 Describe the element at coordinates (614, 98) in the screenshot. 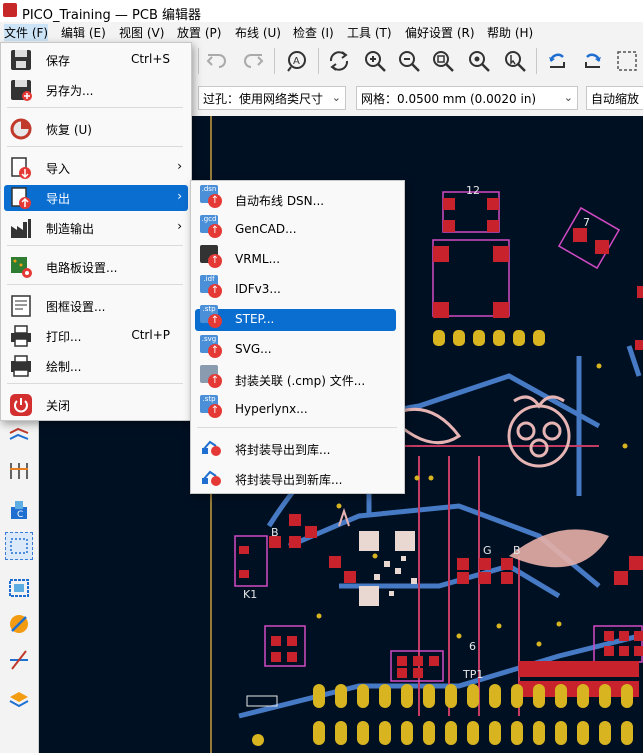

I see `zoom-combo: 自动缩放` at that location.